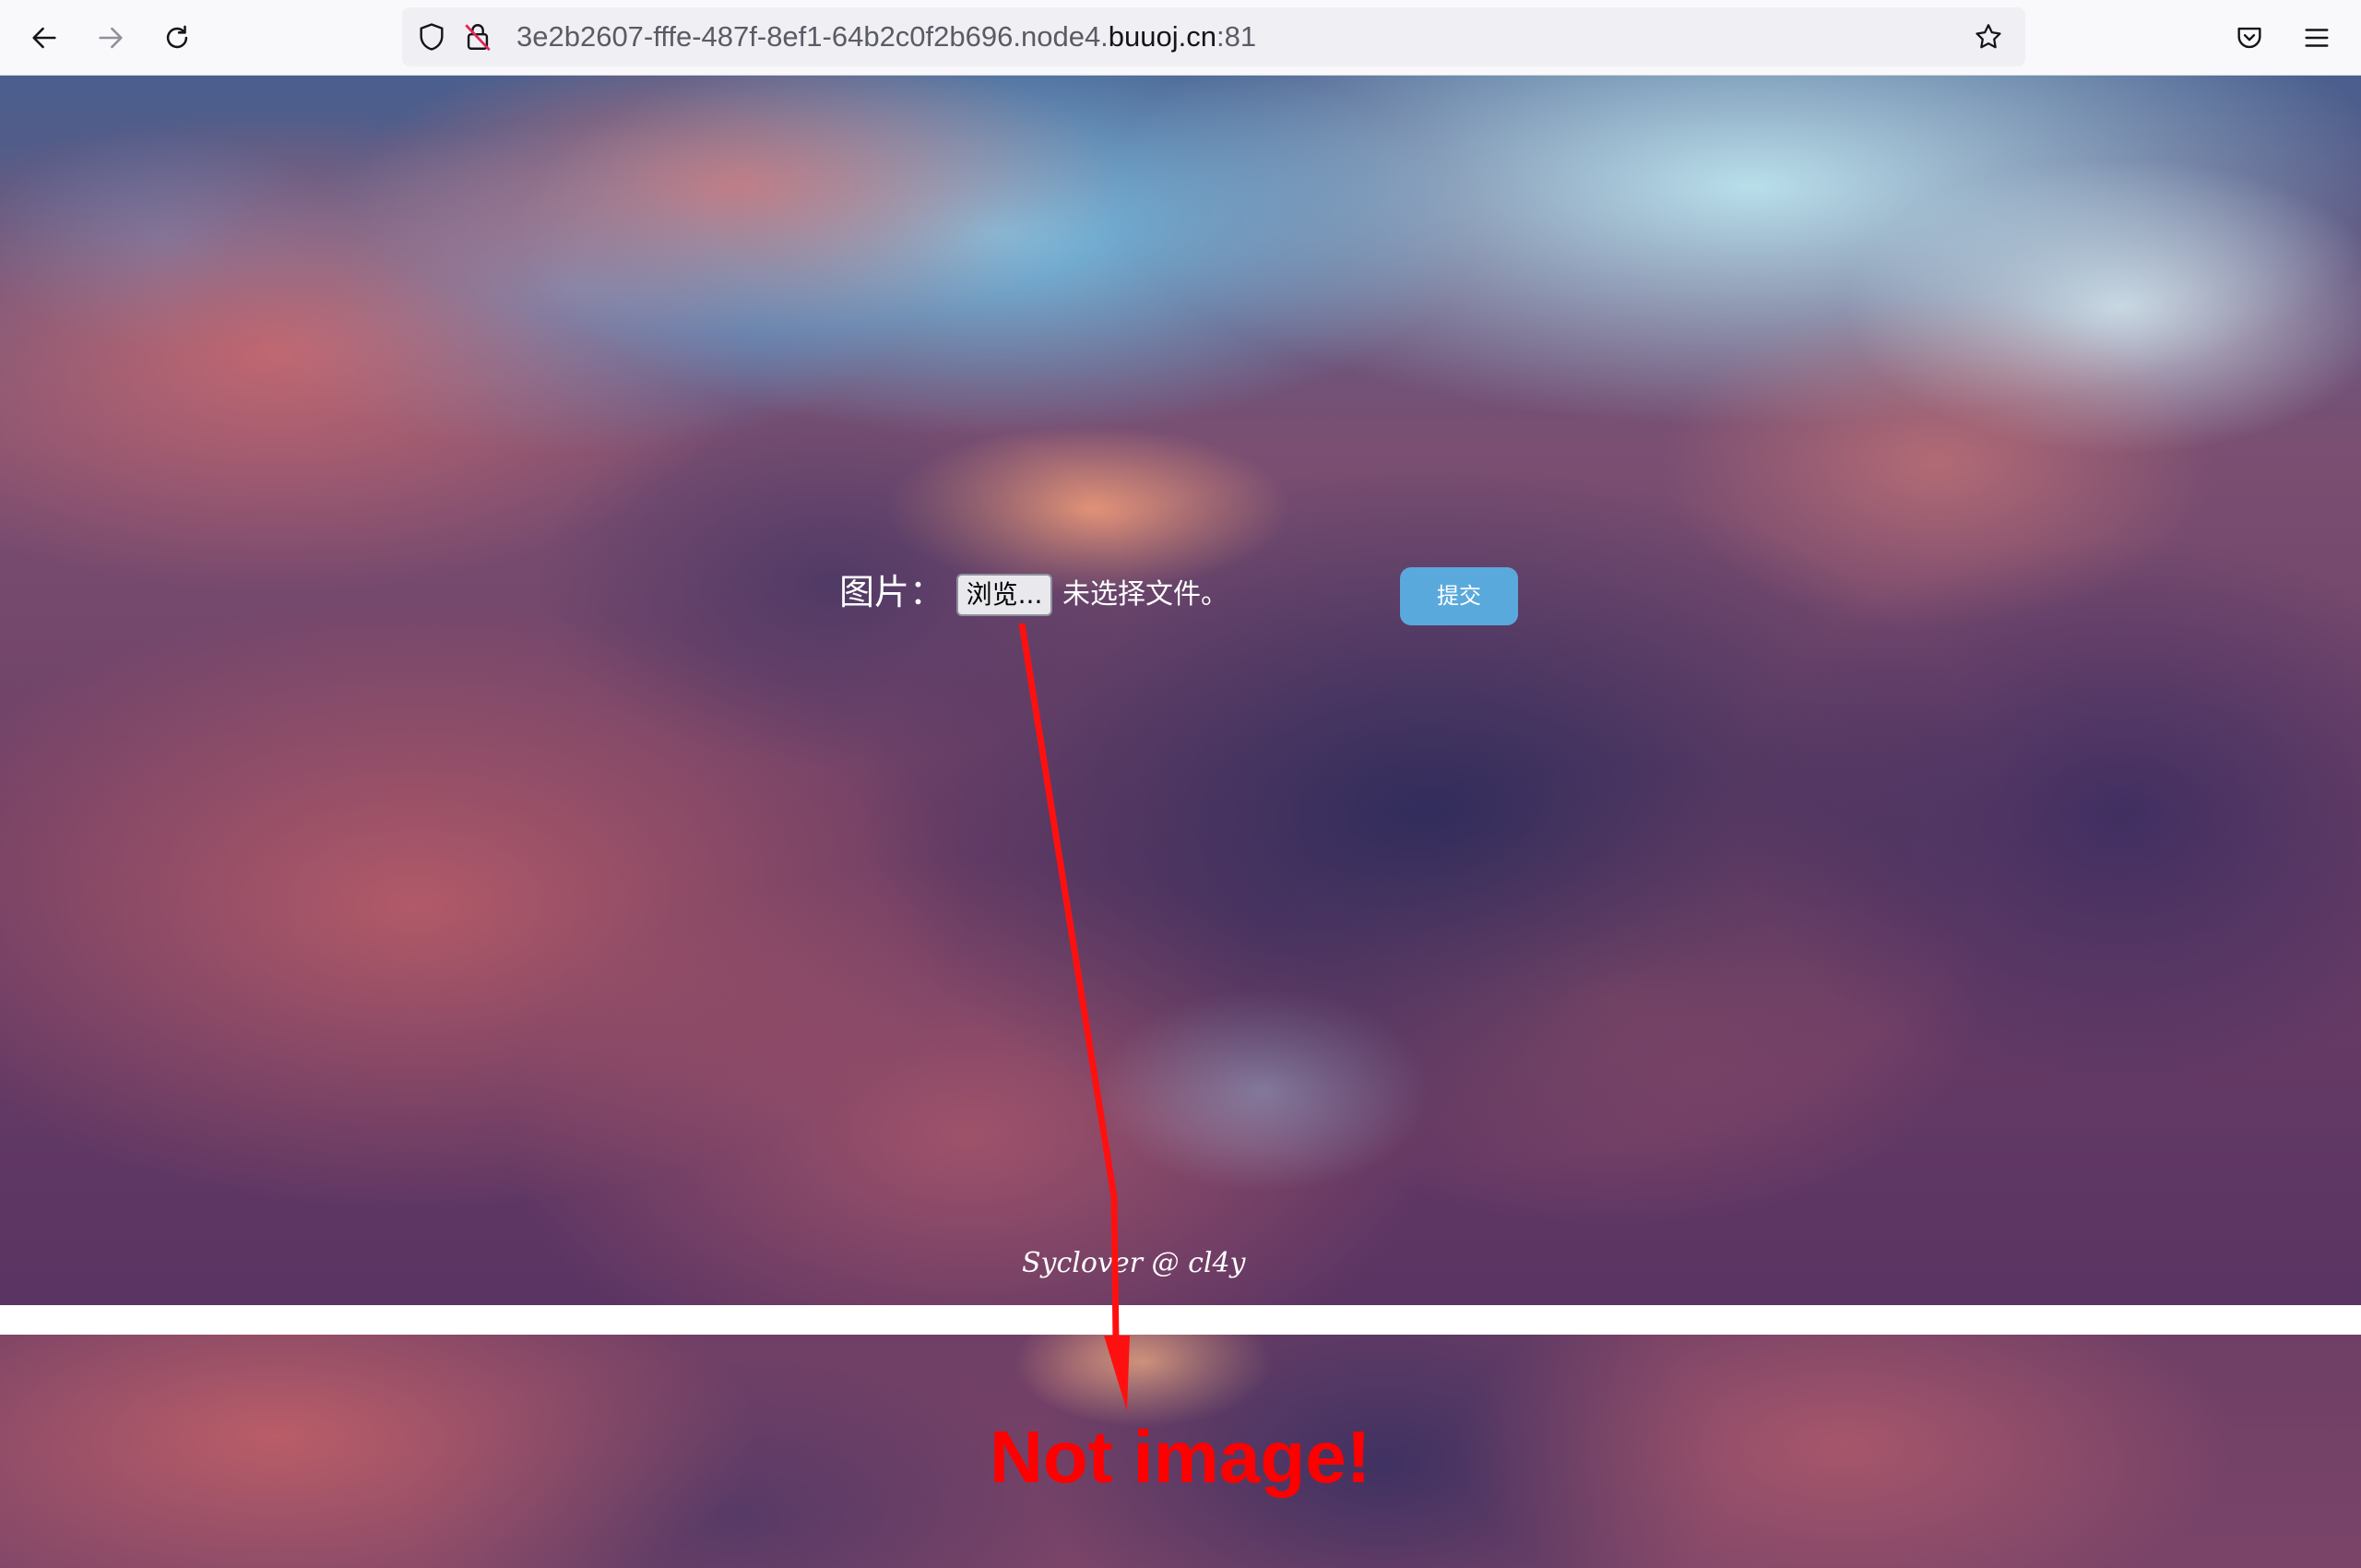 Image resolution: width=2361 pixels, height=1568 pixels. I want to click on file-status-text: 未选择文件。, so click(1145, 594).